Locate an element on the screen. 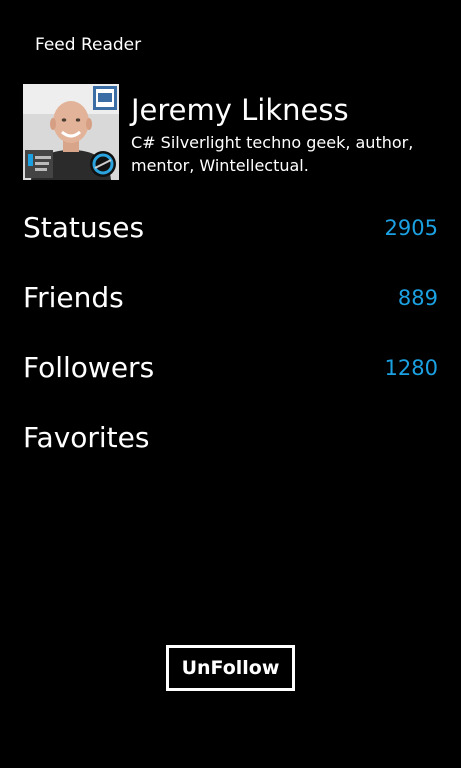  stat-label: Followers is located at coordinates (89, 367).